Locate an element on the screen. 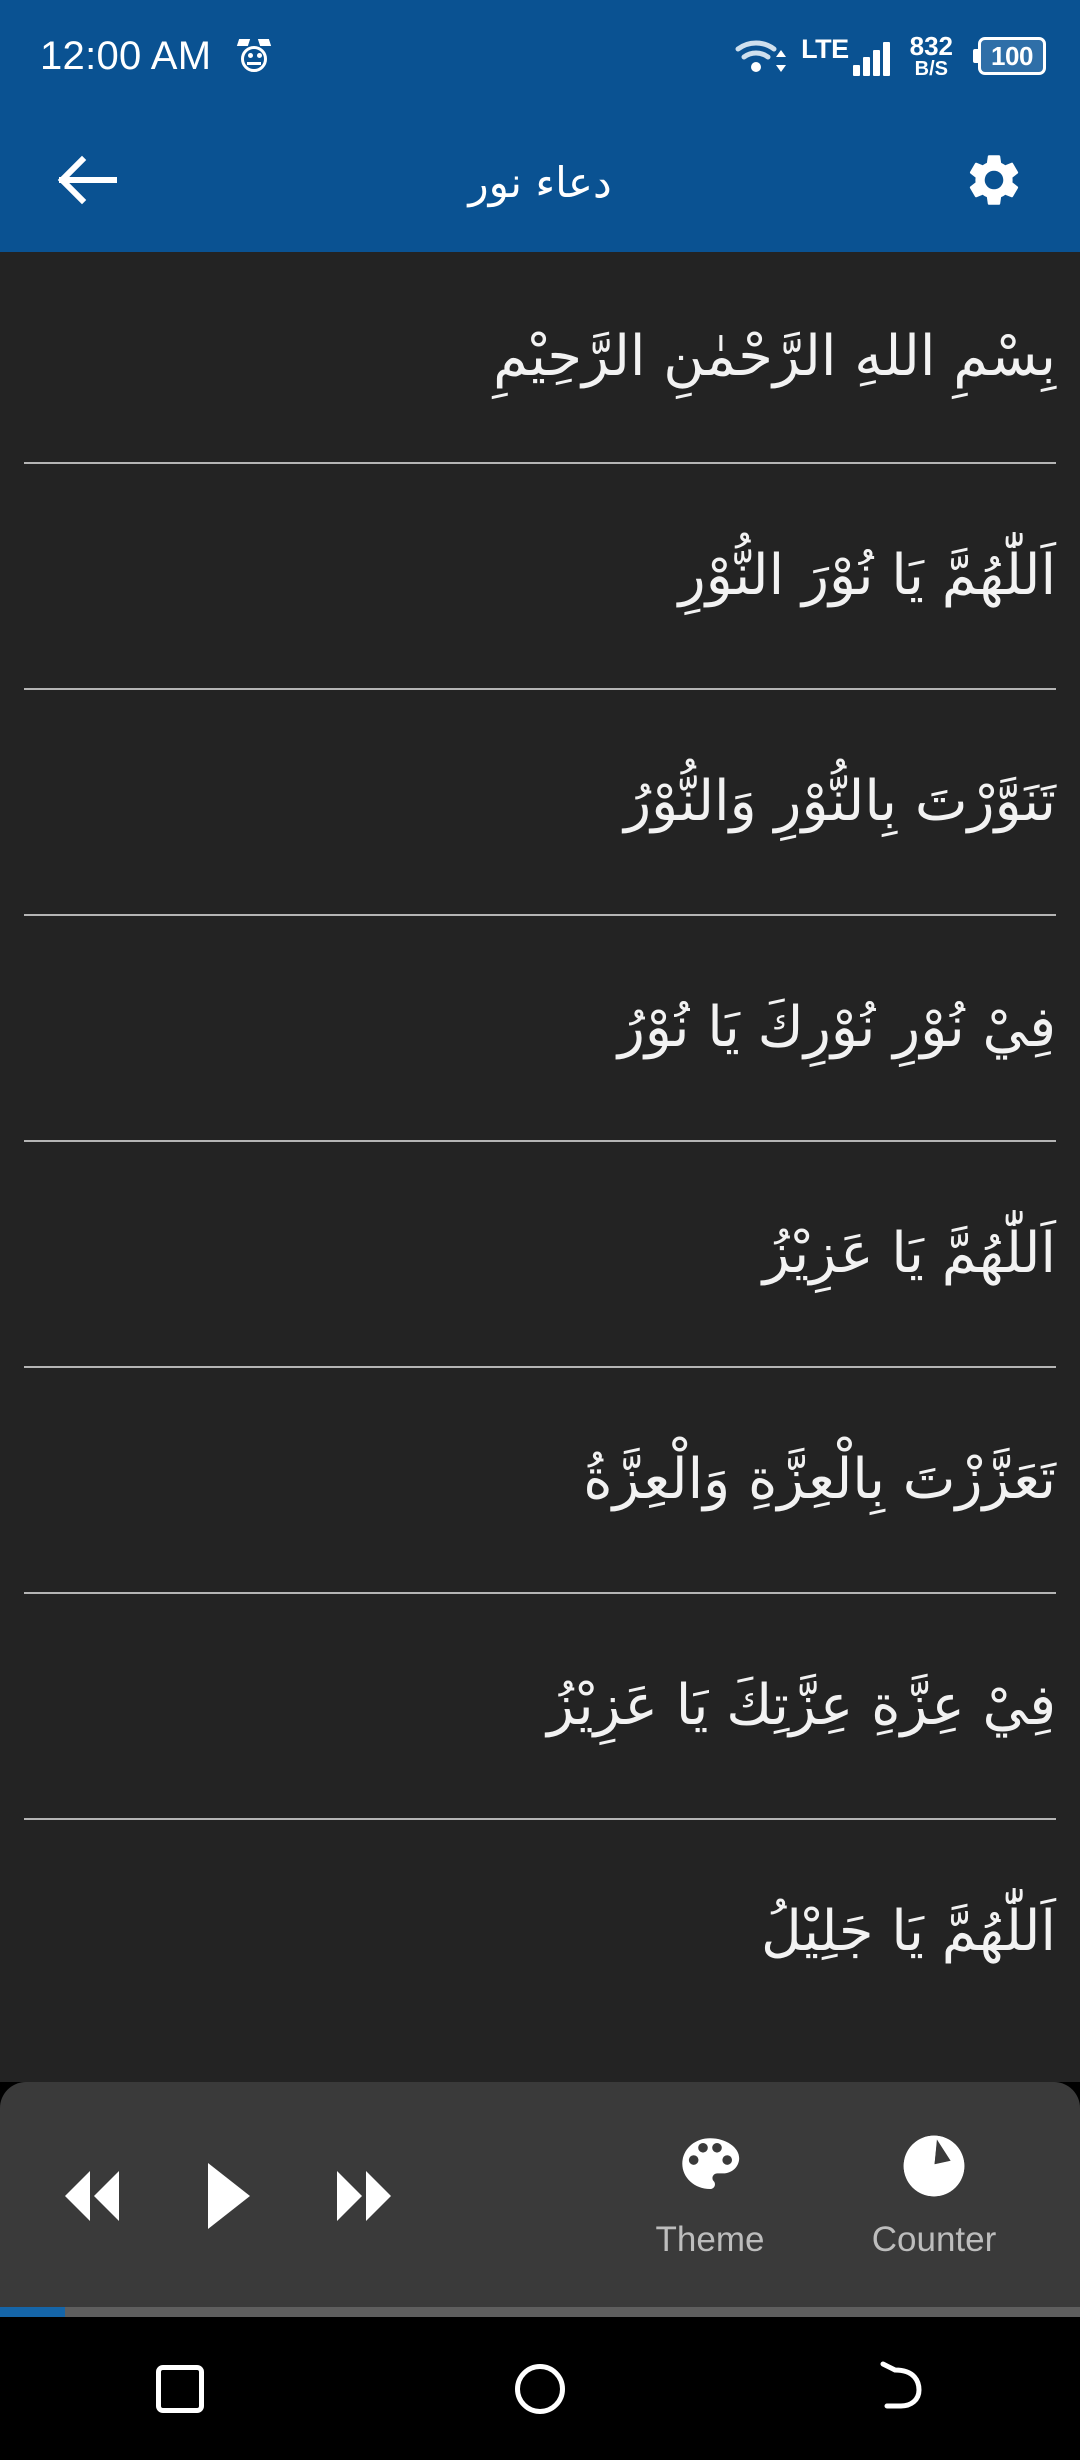  recents-button is located at coordinates (180, 2389).